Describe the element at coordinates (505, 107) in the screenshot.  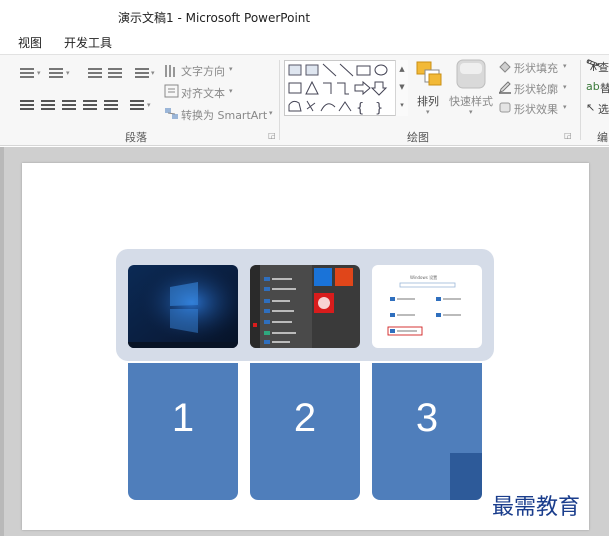
I see `shape-effects-icon` at that location.